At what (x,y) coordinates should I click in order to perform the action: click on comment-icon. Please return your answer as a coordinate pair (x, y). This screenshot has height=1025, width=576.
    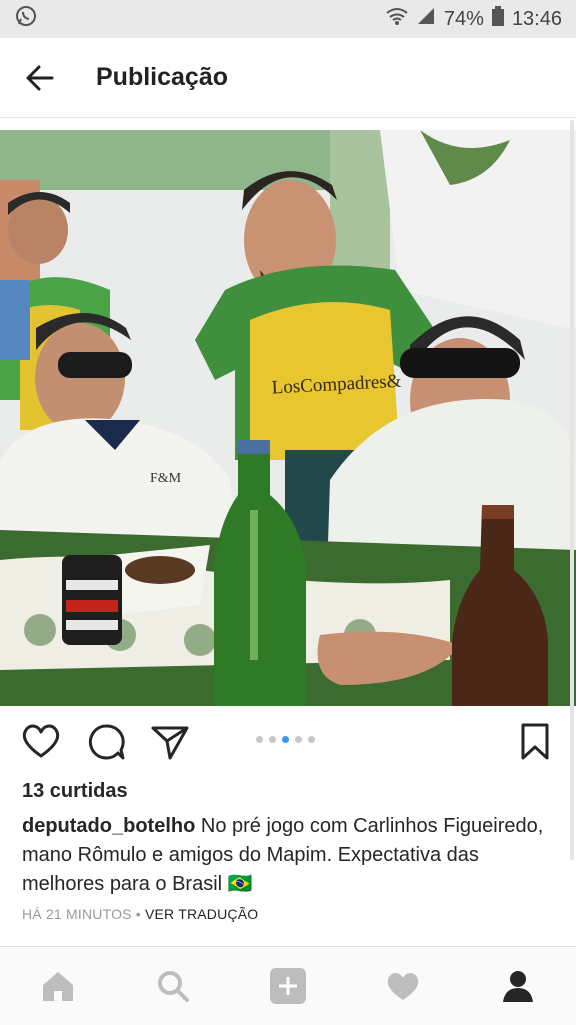
    Looking at the image, I should click on (106, 742).